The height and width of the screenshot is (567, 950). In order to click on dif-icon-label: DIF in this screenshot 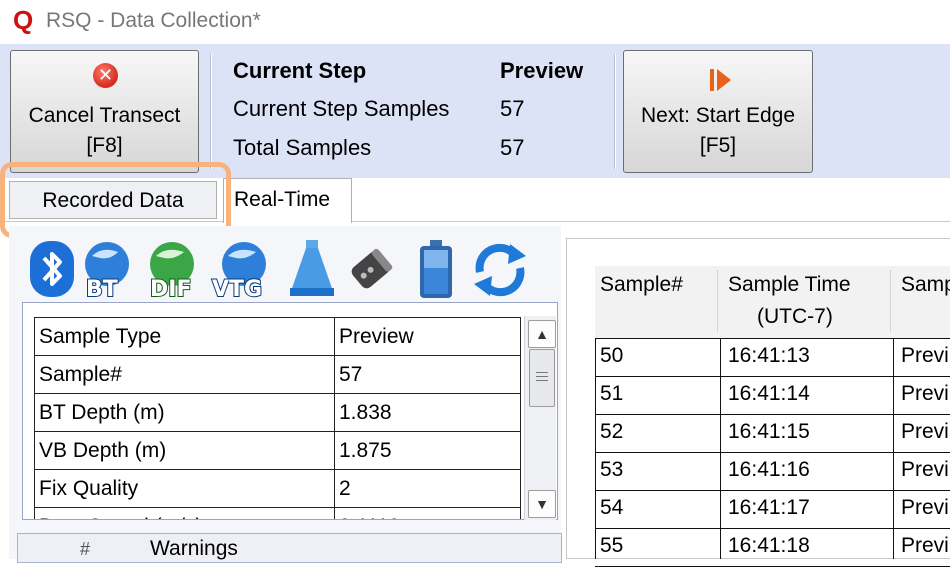, I will do `click(170, 288)`.